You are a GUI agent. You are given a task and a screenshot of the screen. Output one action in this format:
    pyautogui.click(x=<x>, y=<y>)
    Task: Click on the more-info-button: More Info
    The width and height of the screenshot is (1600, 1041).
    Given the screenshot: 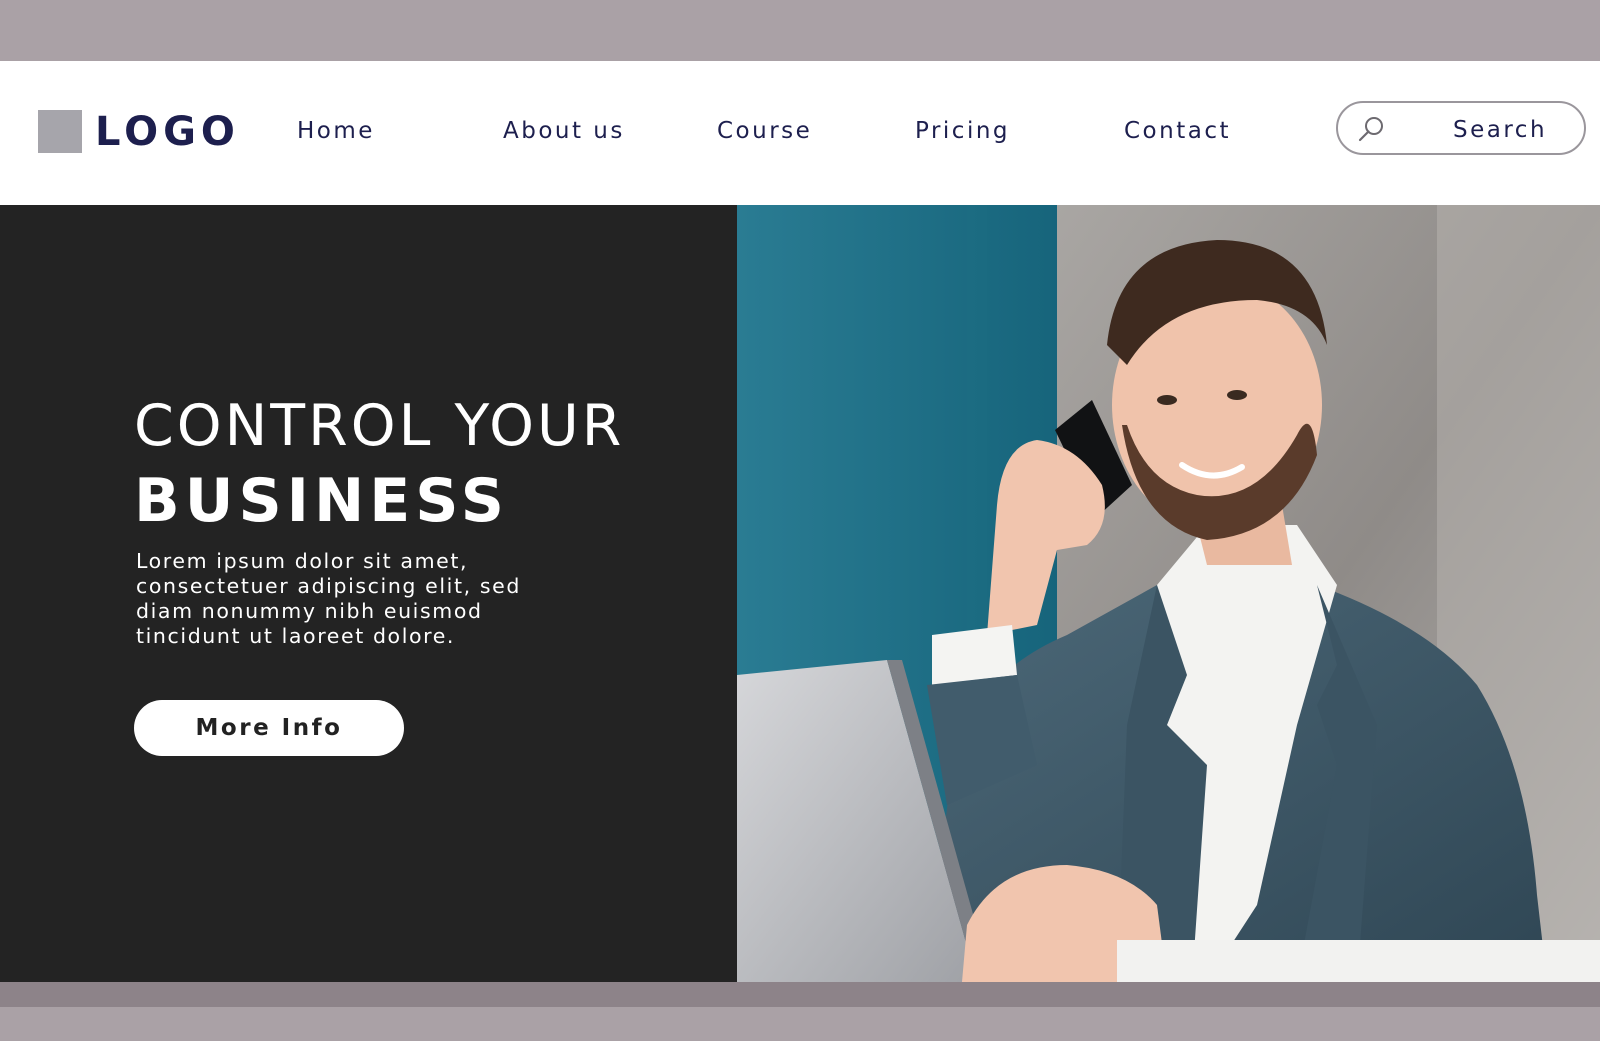 What is the action you would take?
    pyautogui.click(x=269, y=728)
    